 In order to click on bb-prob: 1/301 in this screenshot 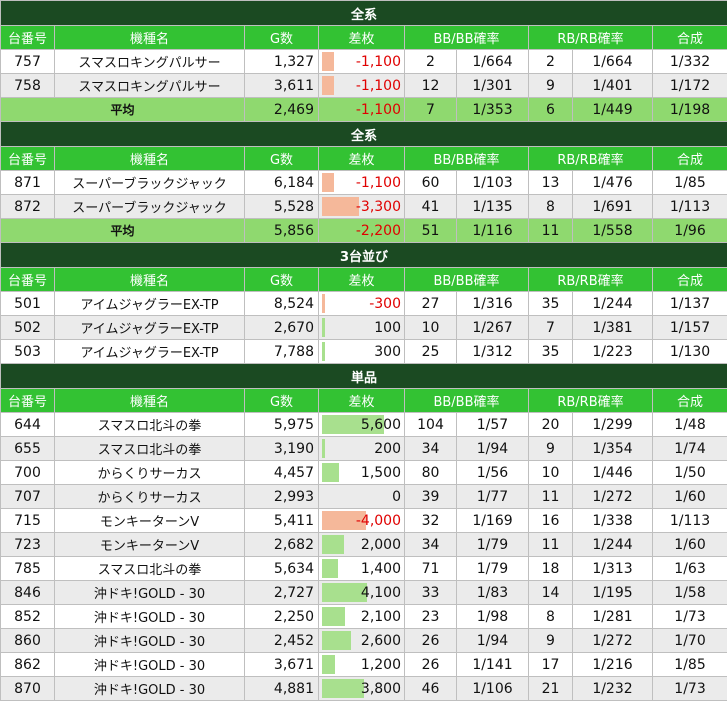, I will do `click(492, 85)`.